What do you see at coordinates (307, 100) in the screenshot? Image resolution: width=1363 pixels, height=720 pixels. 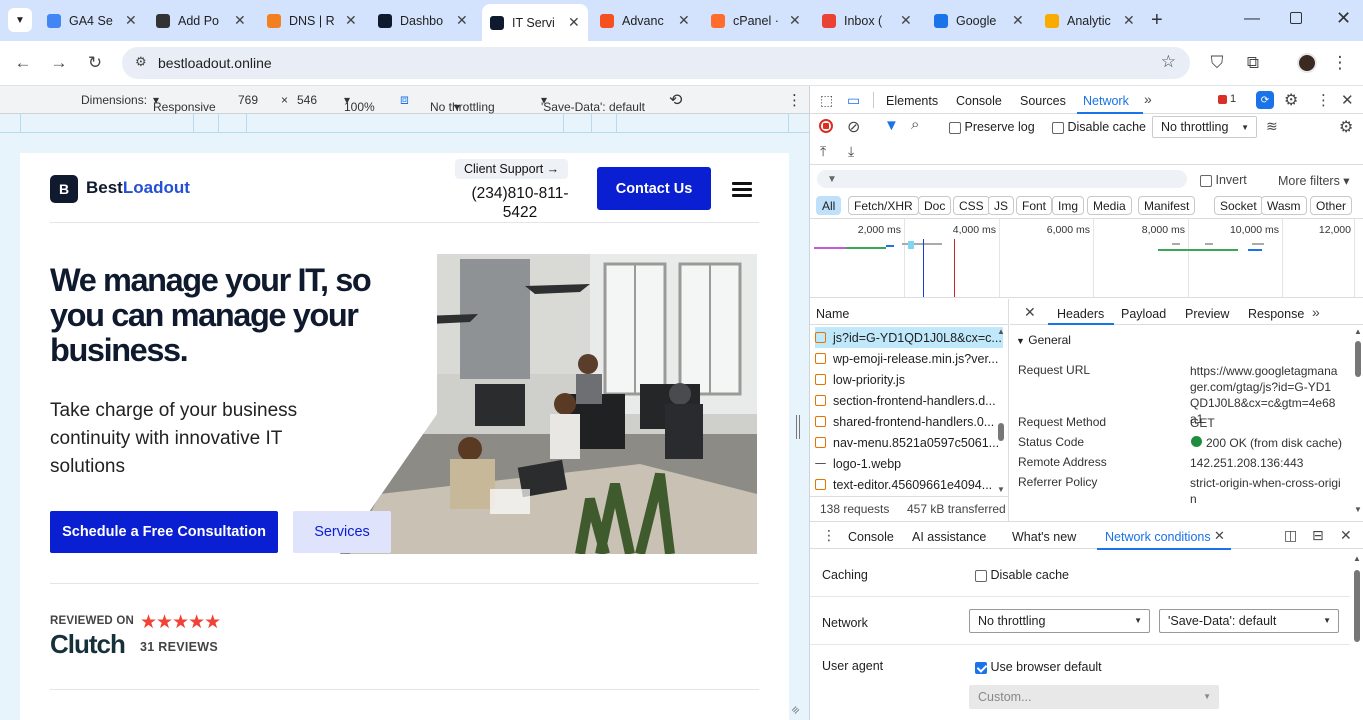 I see `height-input: 546` at bounding box center [307, 100].